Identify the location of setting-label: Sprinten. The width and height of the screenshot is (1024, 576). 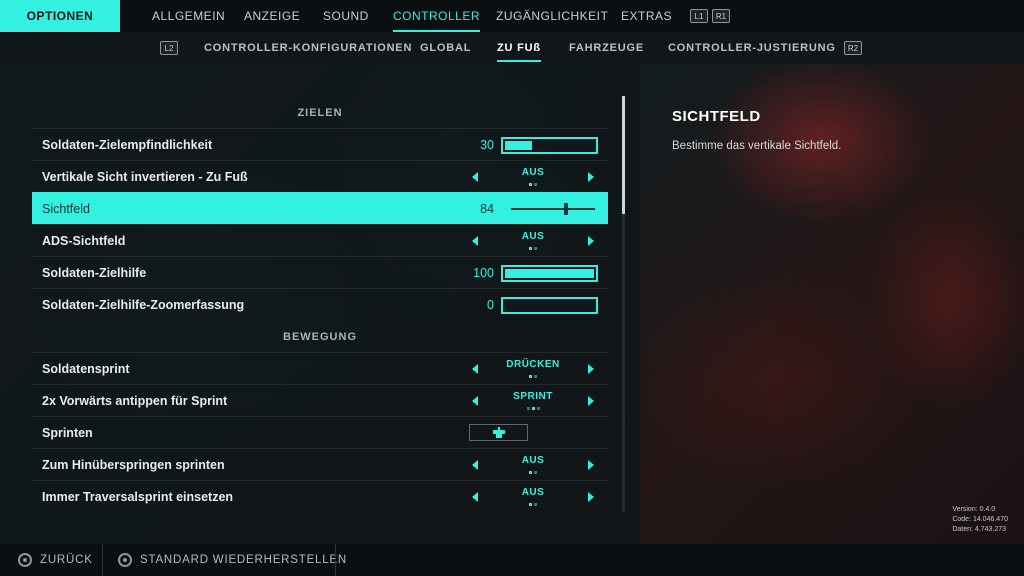
(67, 433).